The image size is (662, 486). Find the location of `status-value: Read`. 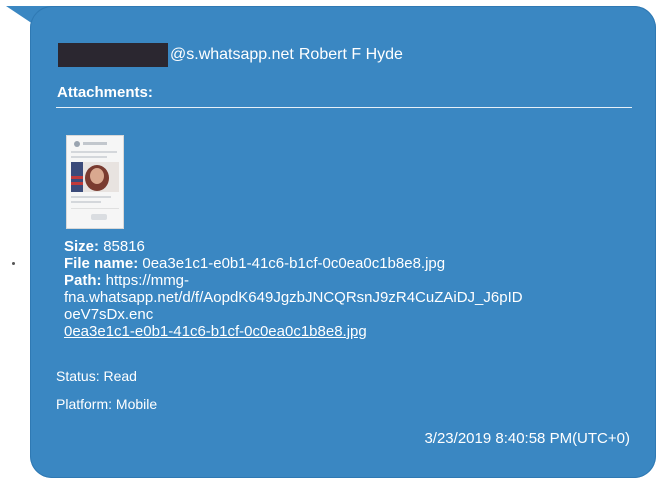

status-value: Read is located at coordinates (120, 376).